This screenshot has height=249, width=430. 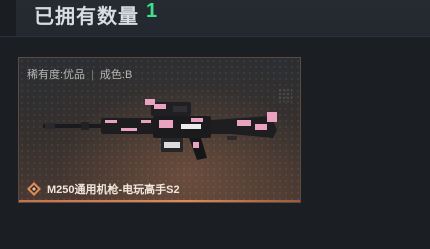 I want to click on card-info-line: 稀有度:优品 | 成色:B, so click(x=79, y=74).